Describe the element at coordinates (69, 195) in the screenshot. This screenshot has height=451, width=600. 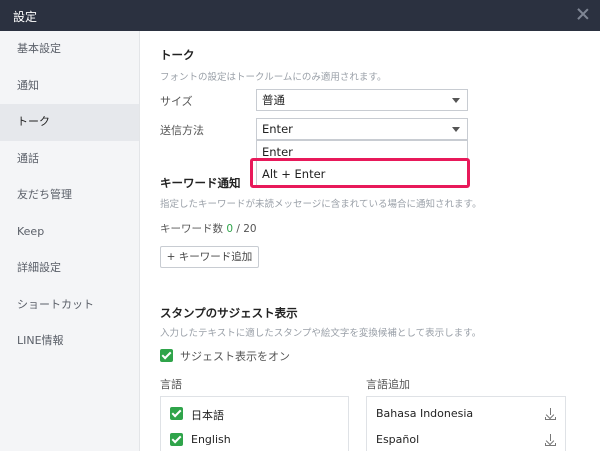
I see `sidebar-item-friends: 友だち管理` at that location.